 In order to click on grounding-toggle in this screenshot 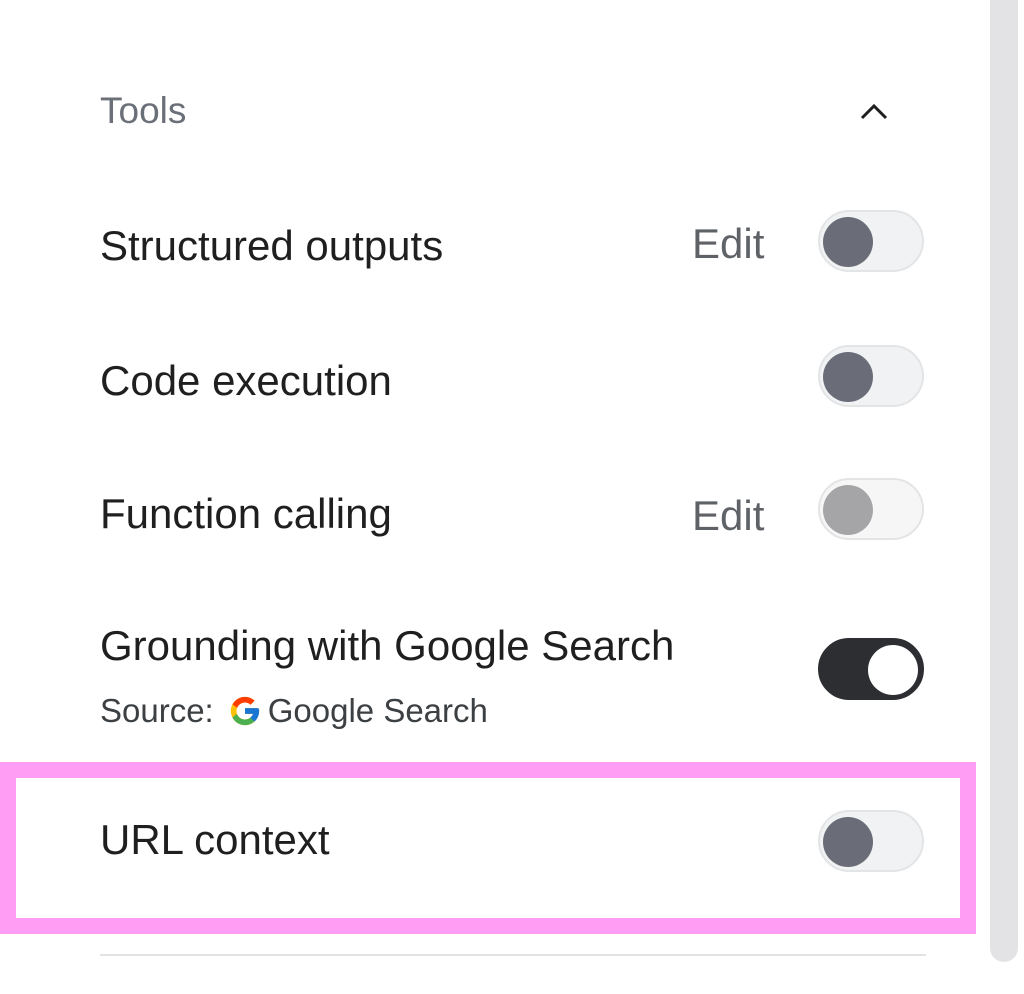, I will do `click(871, 669)`.